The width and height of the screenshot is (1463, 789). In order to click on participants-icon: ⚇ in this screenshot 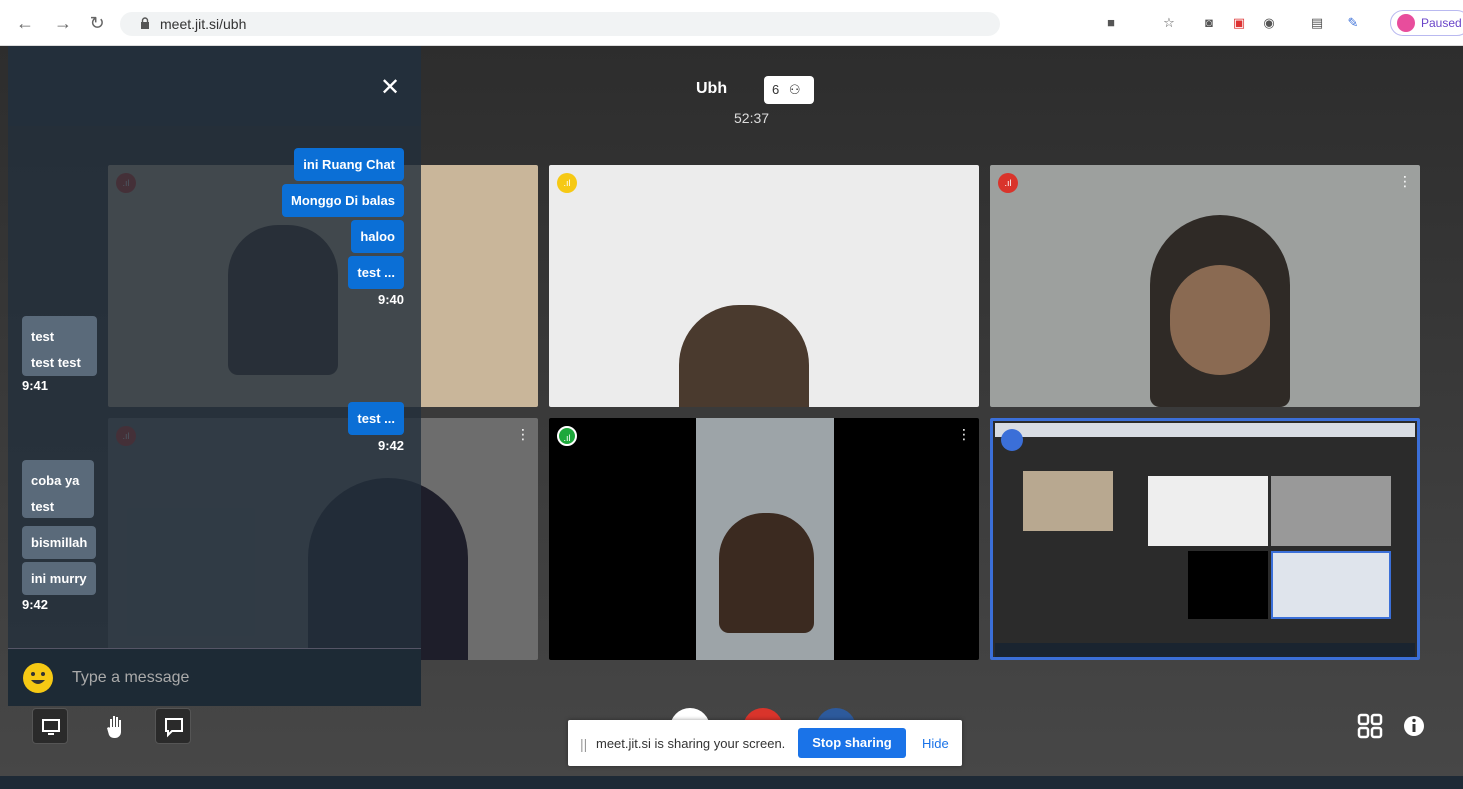, I will do `click(794, 89)`.